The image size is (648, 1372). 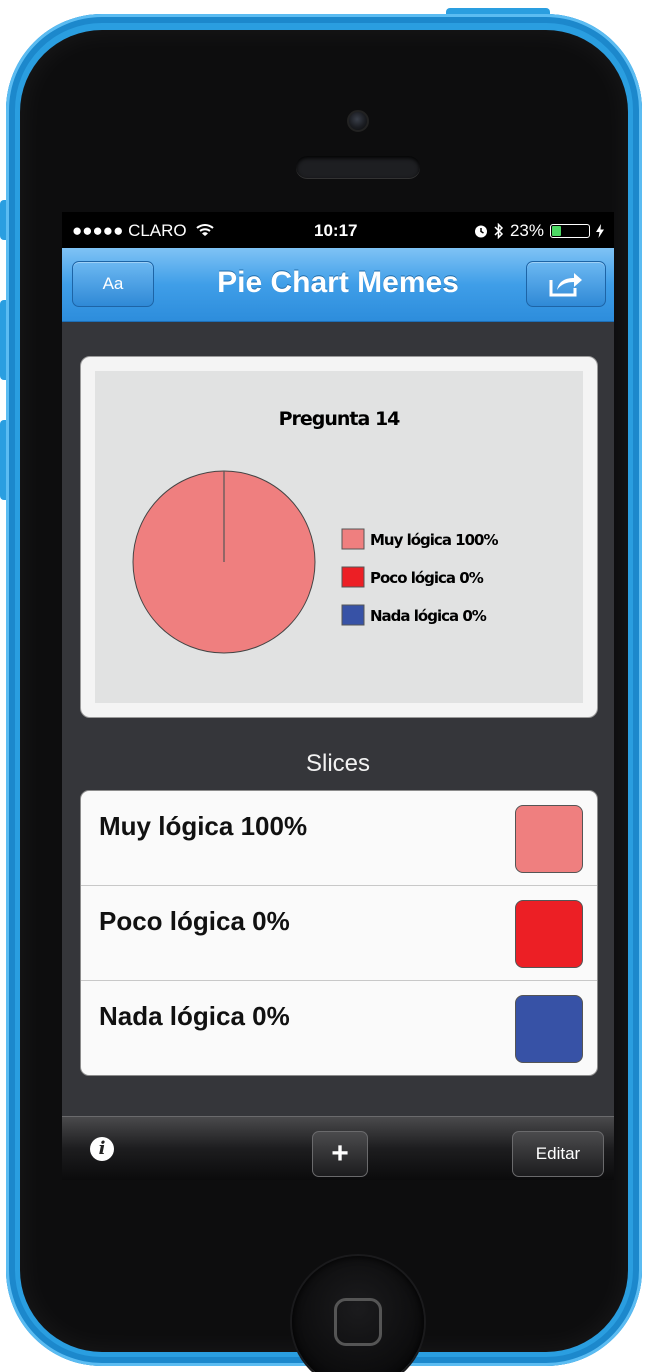 I want to click on bluetooth-icon, so click(x=499, y=231).